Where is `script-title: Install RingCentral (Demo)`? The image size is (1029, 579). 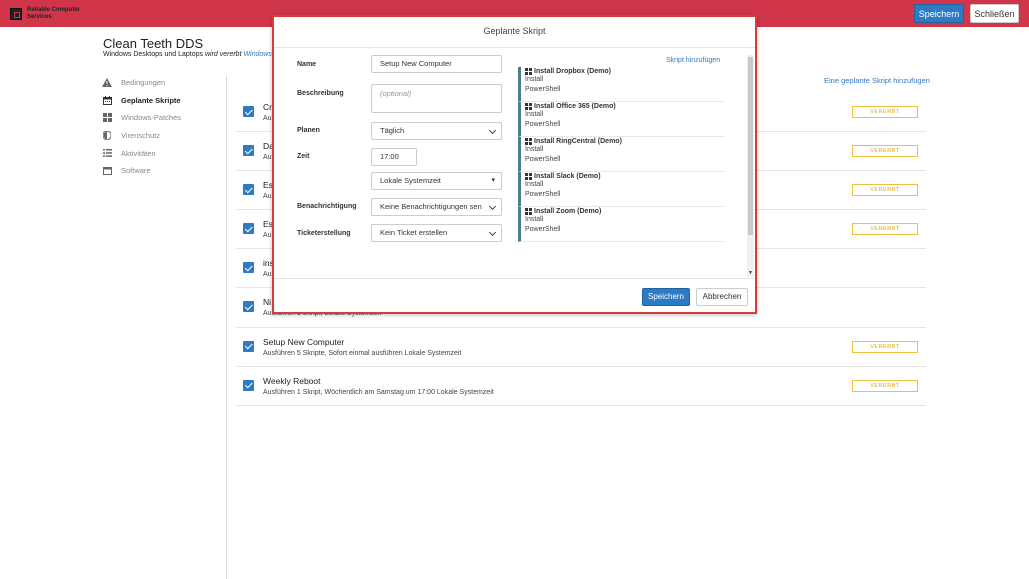 script-title: Install RingCentral (Demo) is located at coordinates (578, 141).